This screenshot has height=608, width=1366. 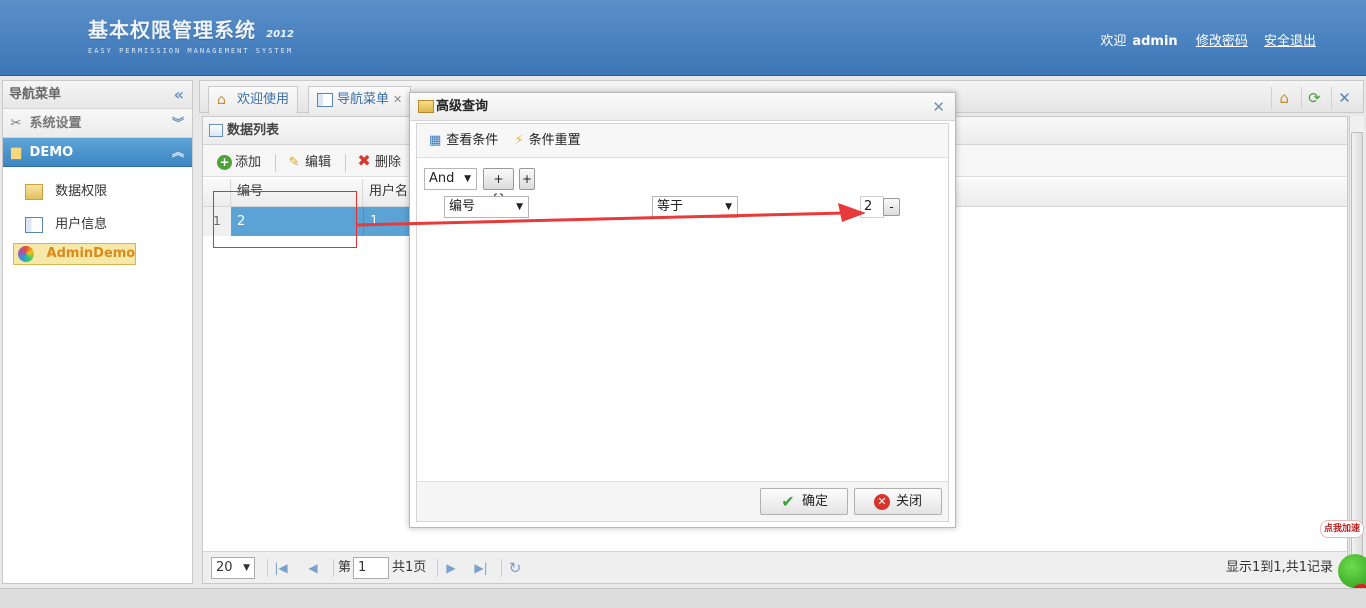 I want to click on page-size-select: 20 ▼, so click(x=233, y=568).